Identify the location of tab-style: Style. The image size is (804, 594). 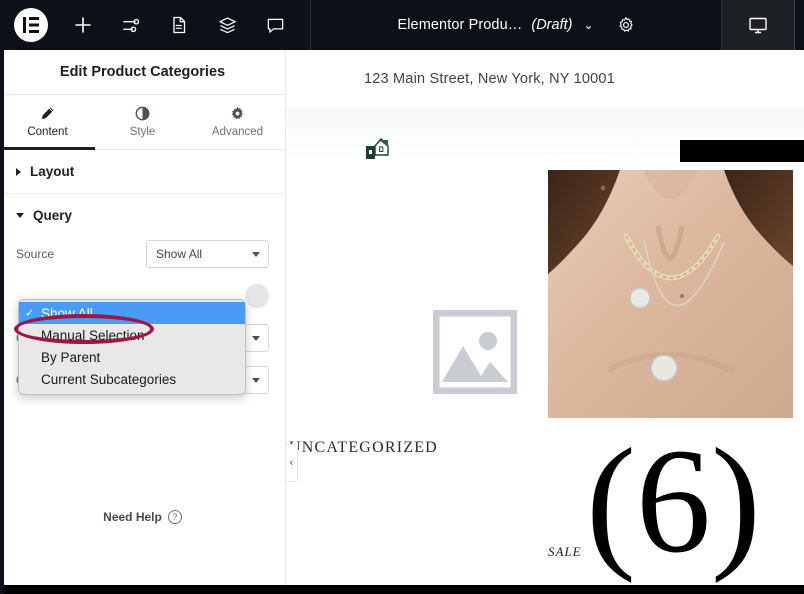
(142, 122).